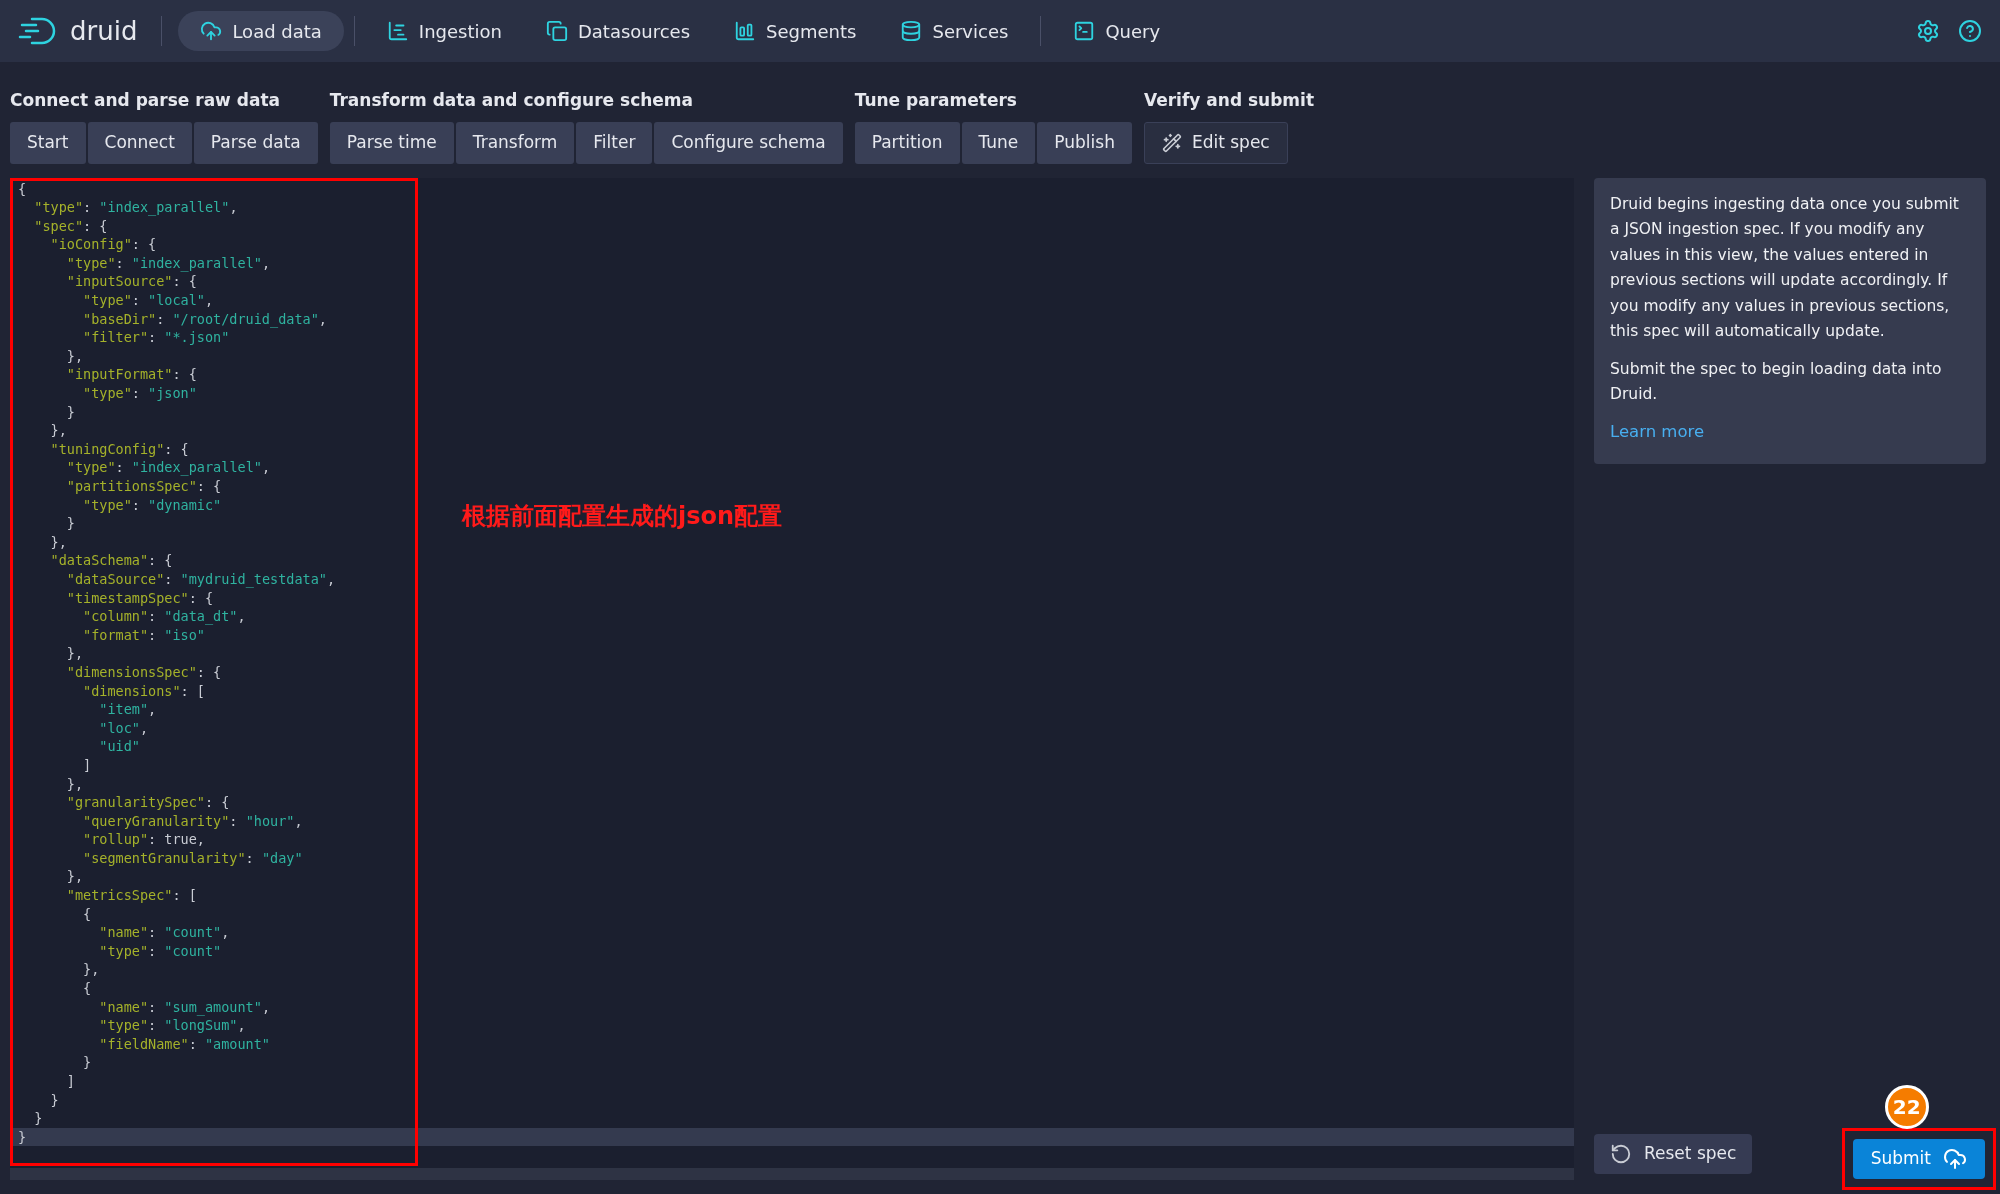 This screenshot has width=2000, height=1194. I want to click on stacked-windows-icon, so click(556, 31).